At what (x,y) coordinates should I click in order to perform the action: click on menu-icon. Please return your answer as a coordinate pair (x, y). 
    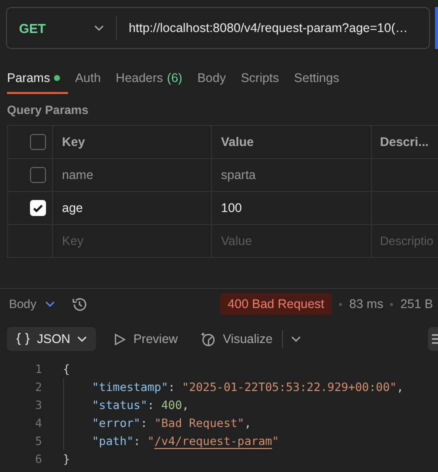
    Looking at the image, I should click on (434, 339).